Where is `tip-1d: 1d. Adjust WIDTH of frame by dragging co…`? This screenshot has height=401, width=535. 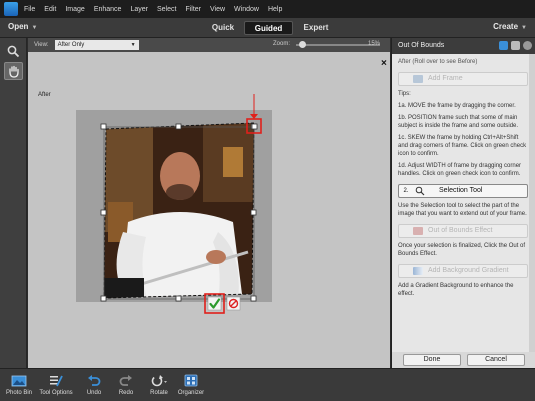
tip-1d: 1d. Adjust WIDTH of frame by dragging co… is located at coordinates (460, 170).